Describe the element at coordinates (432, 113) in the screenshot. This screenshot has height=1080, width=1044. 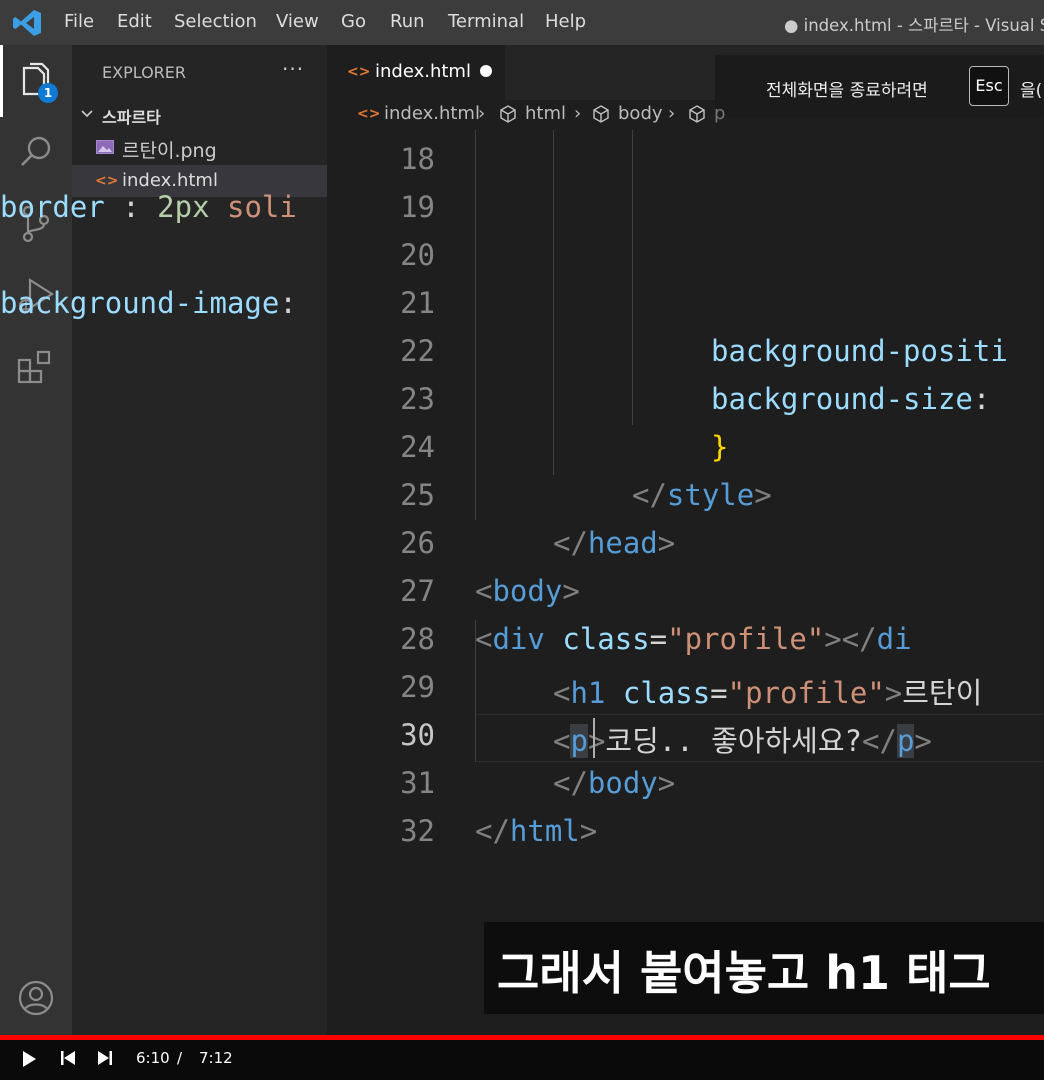
I see `breadcrumb-file: index.html` at that location.